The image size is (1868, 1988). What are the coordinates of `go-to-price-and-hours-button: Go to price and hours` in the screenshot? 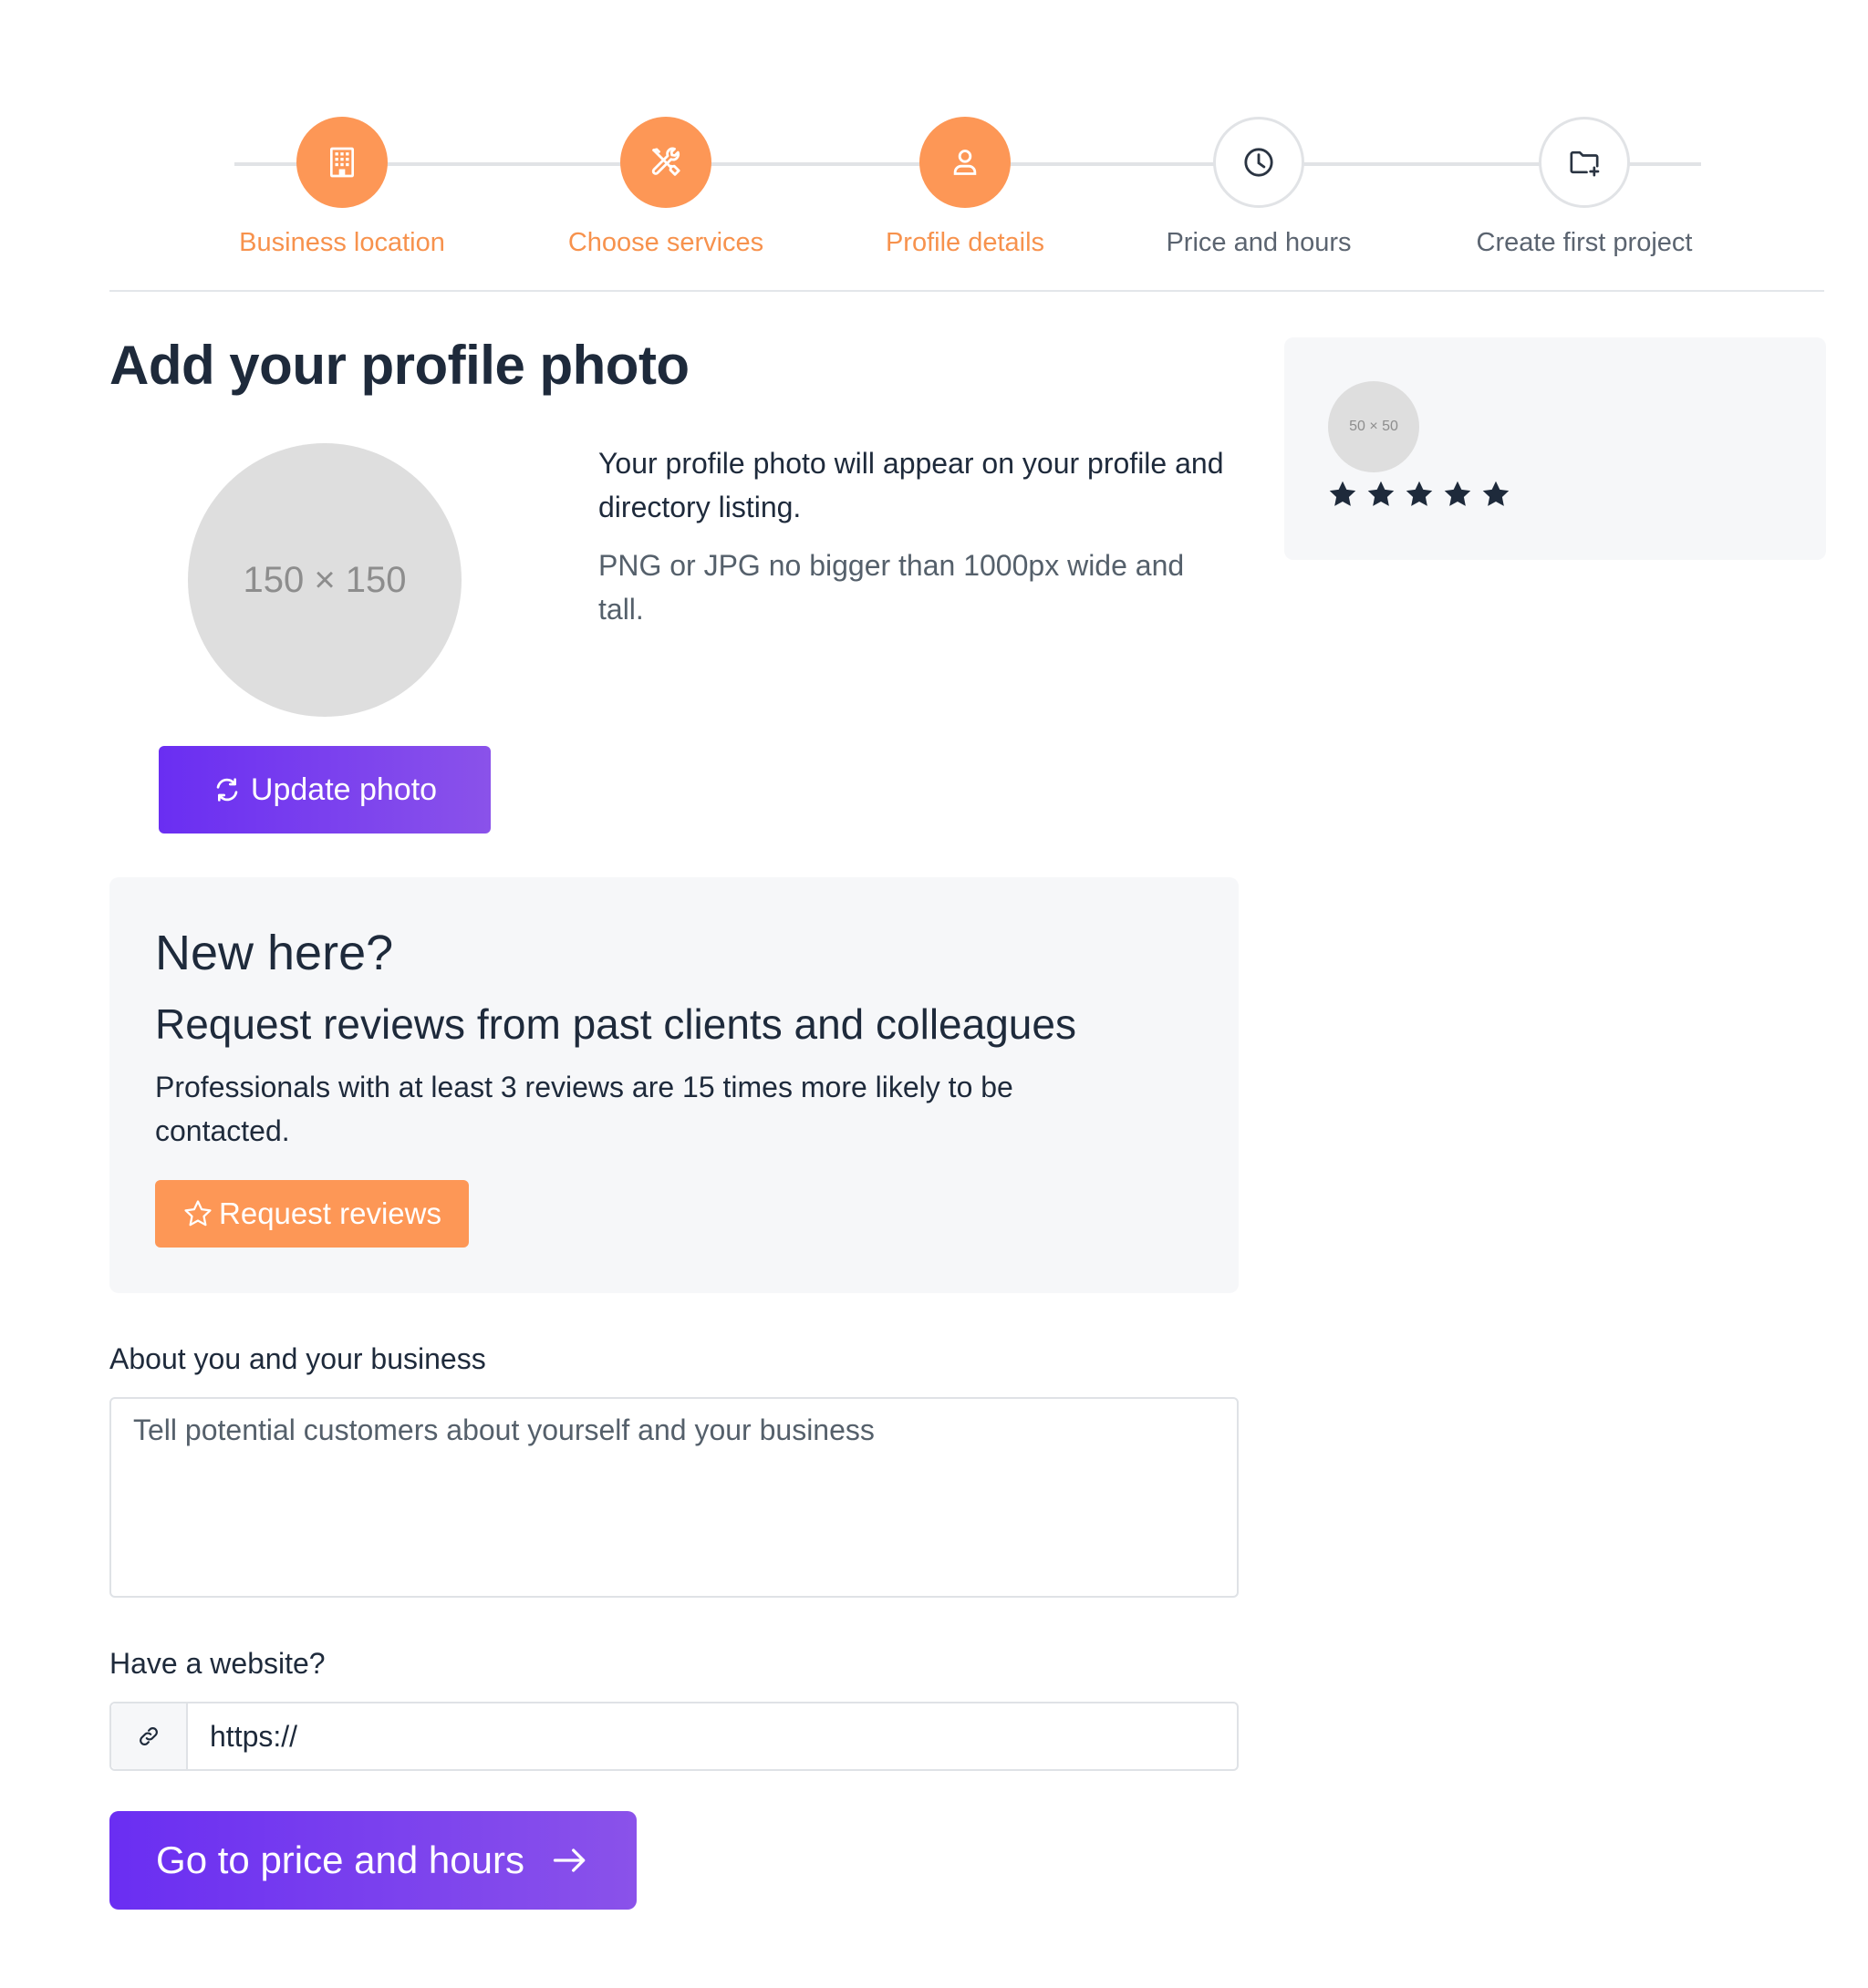 It's located at (373, 1860).